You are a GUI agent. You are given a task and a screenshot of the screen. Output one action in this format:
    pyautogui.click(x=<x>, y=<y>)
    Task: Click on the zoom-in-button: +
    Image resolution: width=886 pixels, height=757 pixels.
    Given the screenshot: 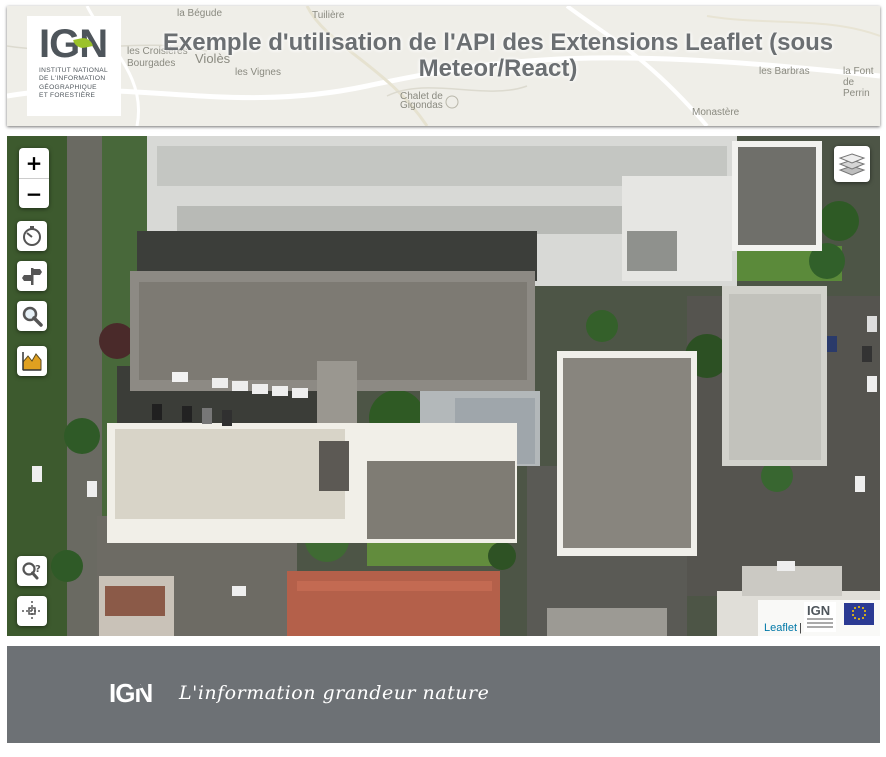 What is the action you would take?
    pyautogui.click(x=34, y=163)
    